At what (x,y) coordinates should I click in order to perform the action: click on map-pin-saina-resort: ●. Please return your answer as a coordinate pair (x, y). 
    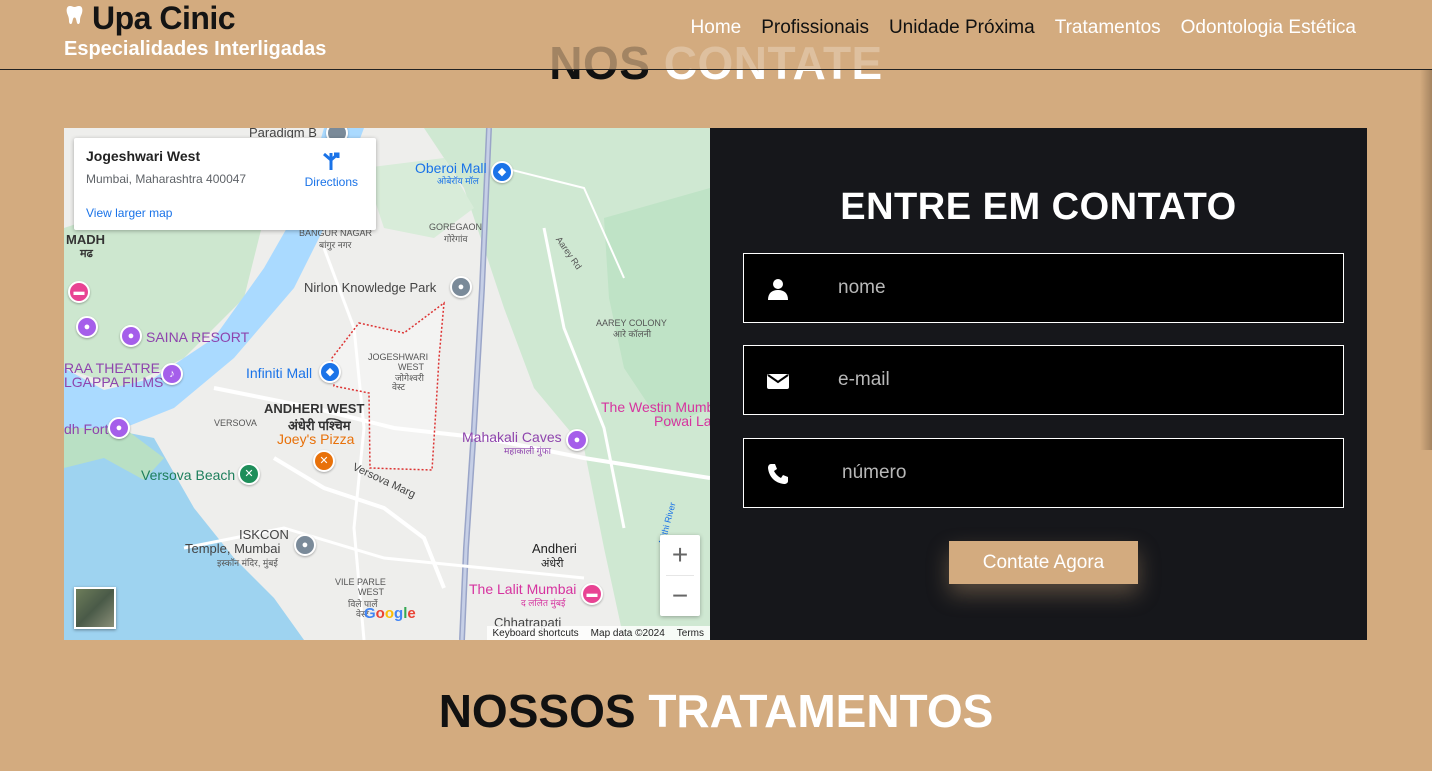
    Looking at the image, I should click on (131, 336).